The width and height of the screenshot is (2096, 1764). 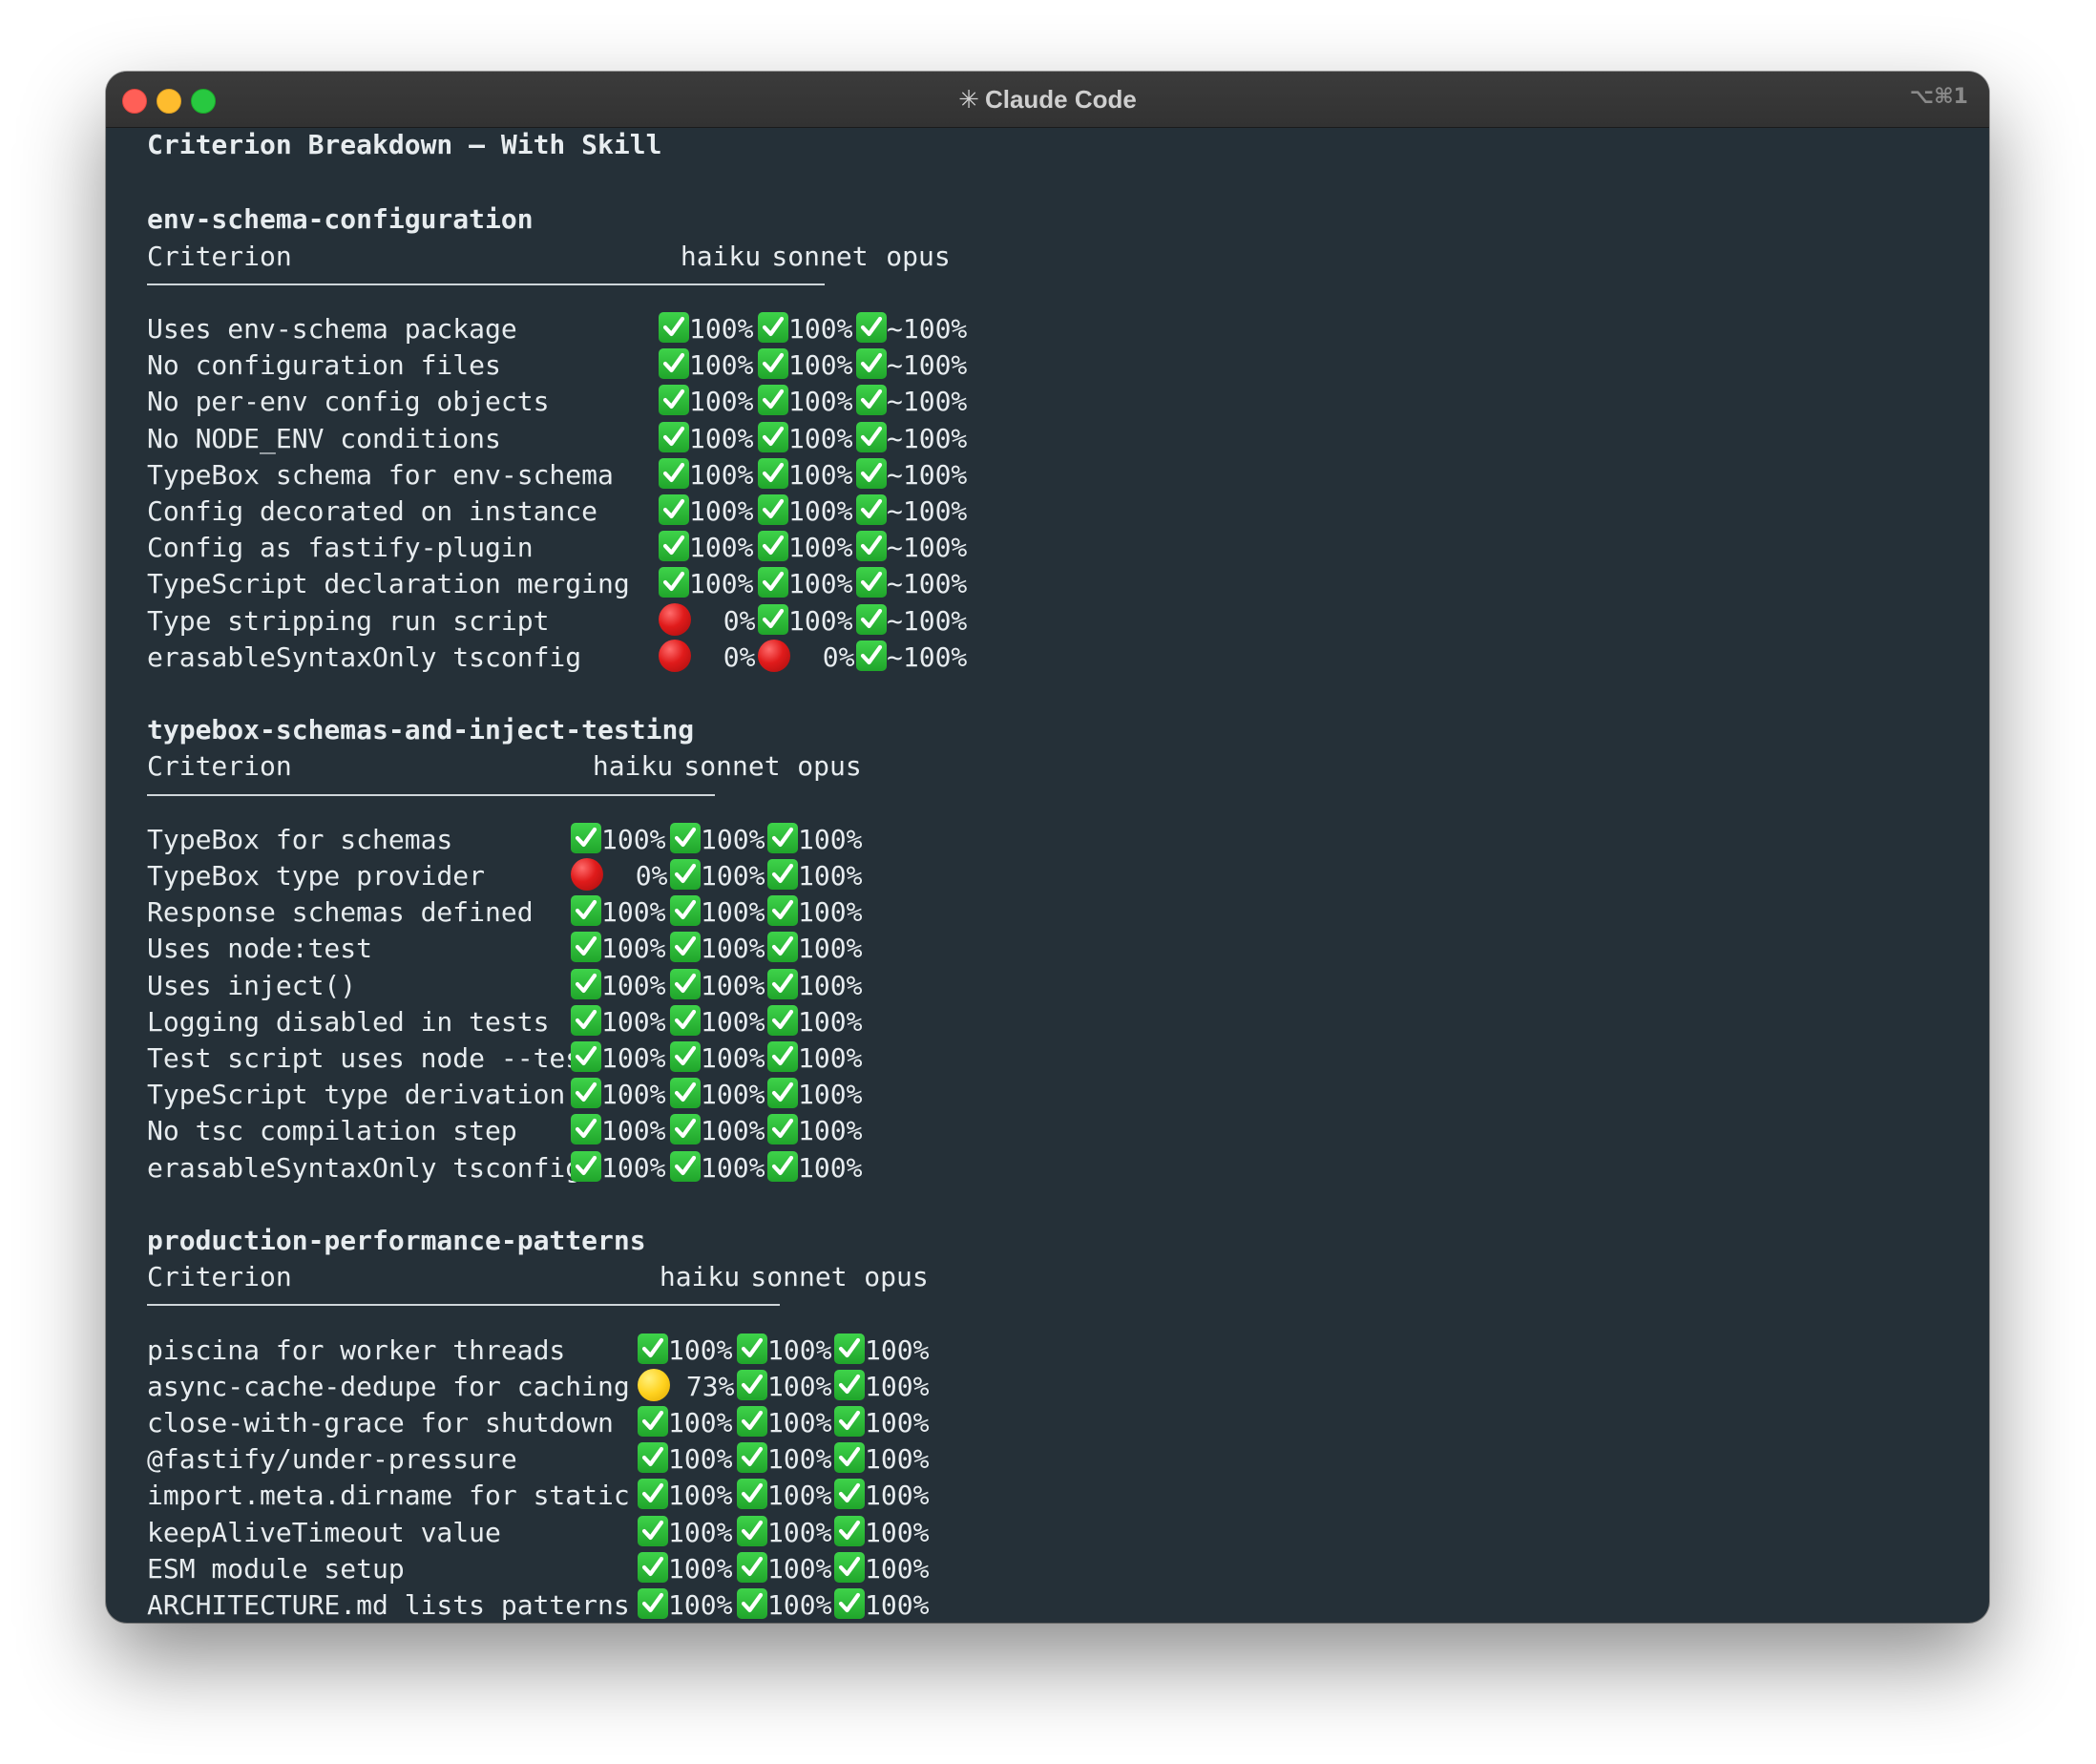 I want to click on table-row-criterion: piscina for worker threads, so click(x=356, y=1350).